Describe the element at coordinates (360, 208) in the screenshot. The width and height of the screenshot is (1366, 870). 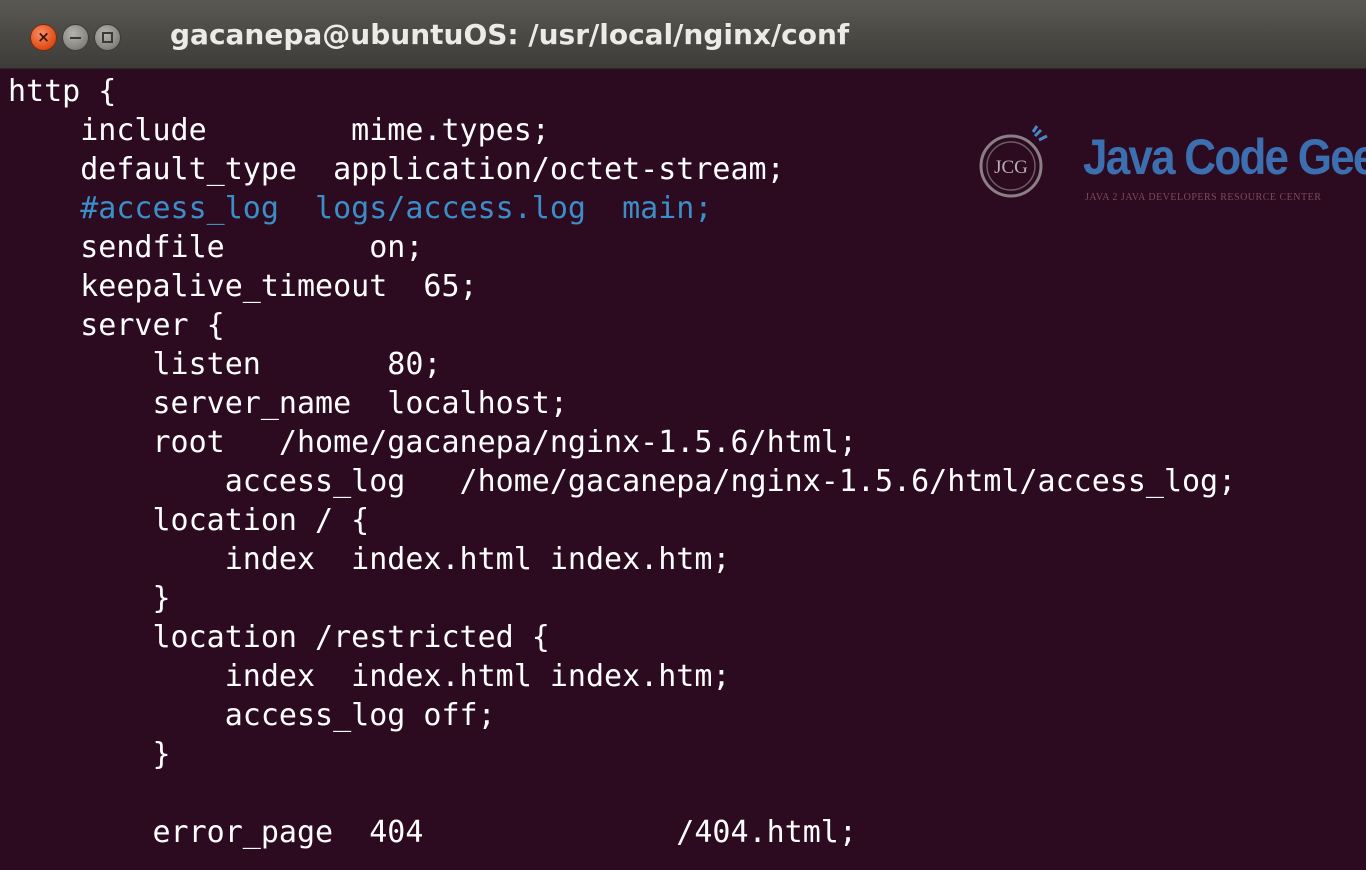
I see `terminal-comment-line: #access_log logs/access.log main;` at that location.